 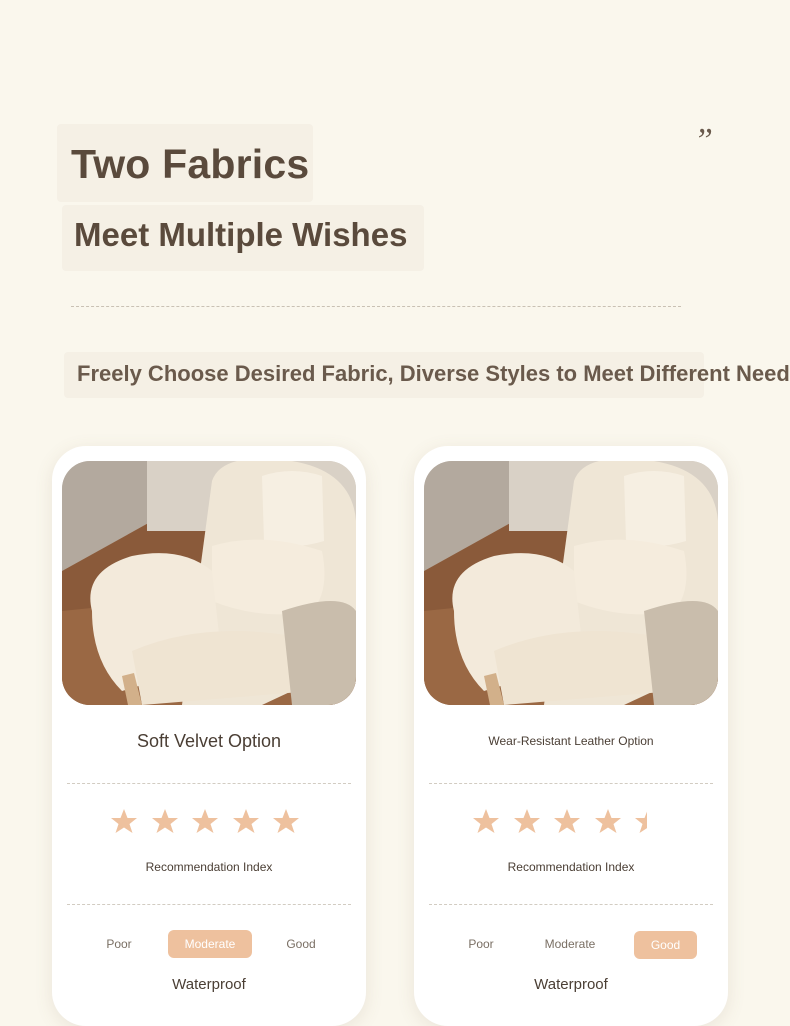 What do you see at coordinates (190, 164) in the screenshot?
I see `page-title: Two Fabrics` at bounding box center [190, 164].